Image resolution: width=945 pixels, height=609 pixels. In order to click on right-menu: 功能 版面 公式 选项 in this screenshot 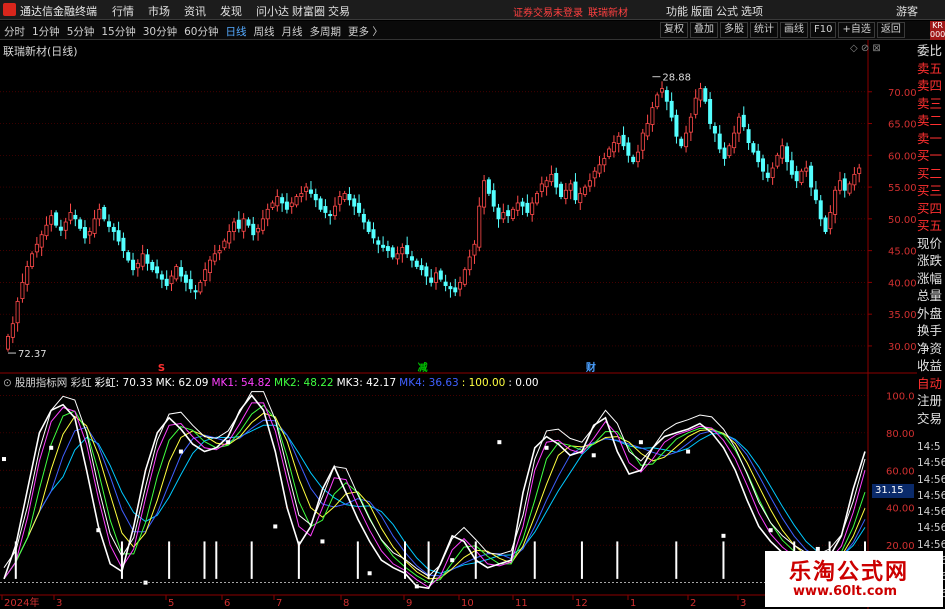, I will do `click(716, 11)`.